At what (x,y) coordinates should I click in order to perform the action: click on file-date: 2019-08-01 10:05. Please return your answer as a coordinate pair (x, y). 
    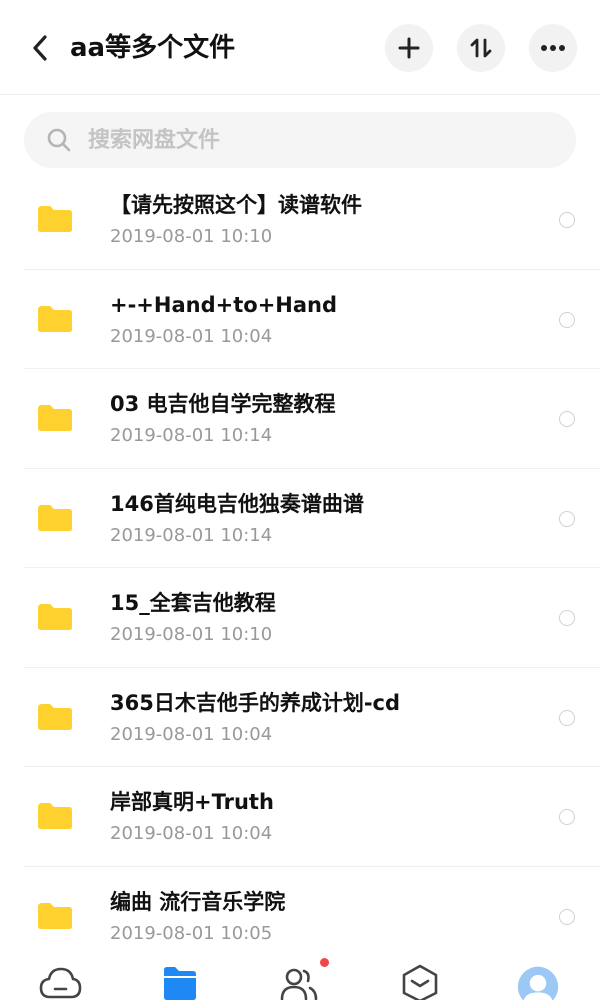
    Looking at the image, I should click on (191, 933).